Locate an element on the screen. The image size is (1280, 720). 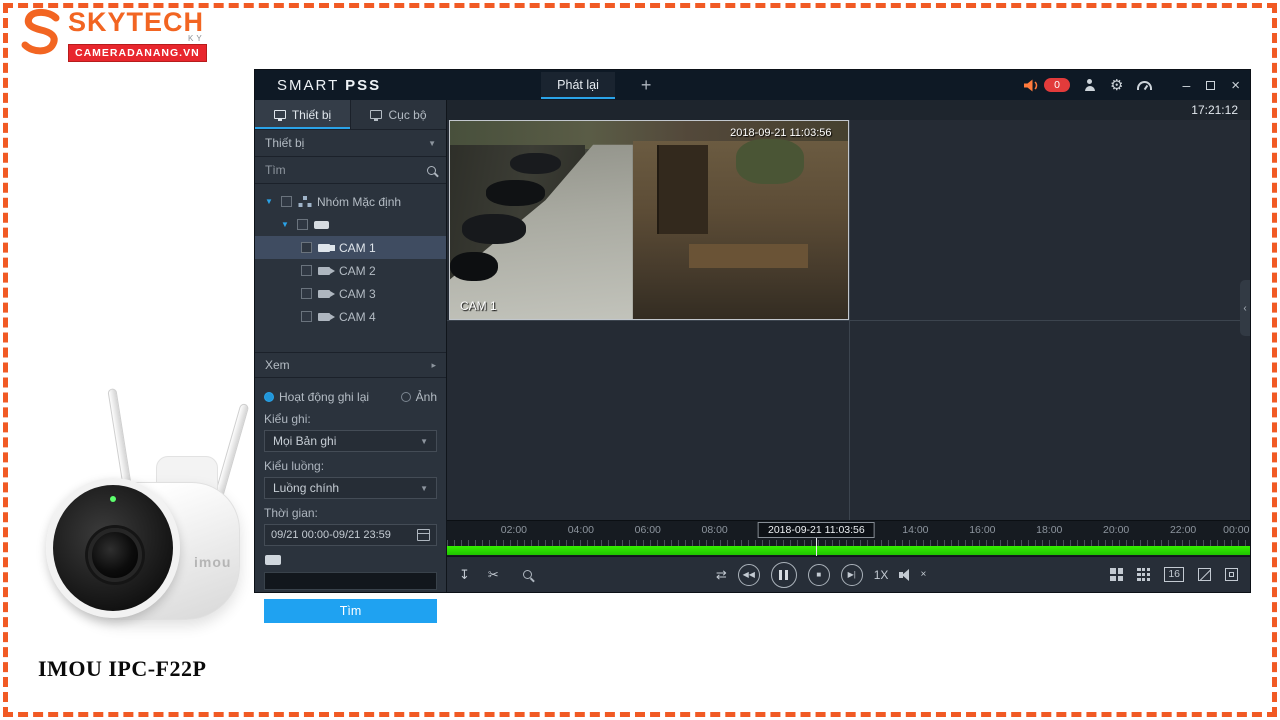
panel-toggle-icon is located at coordinates (273, 560).